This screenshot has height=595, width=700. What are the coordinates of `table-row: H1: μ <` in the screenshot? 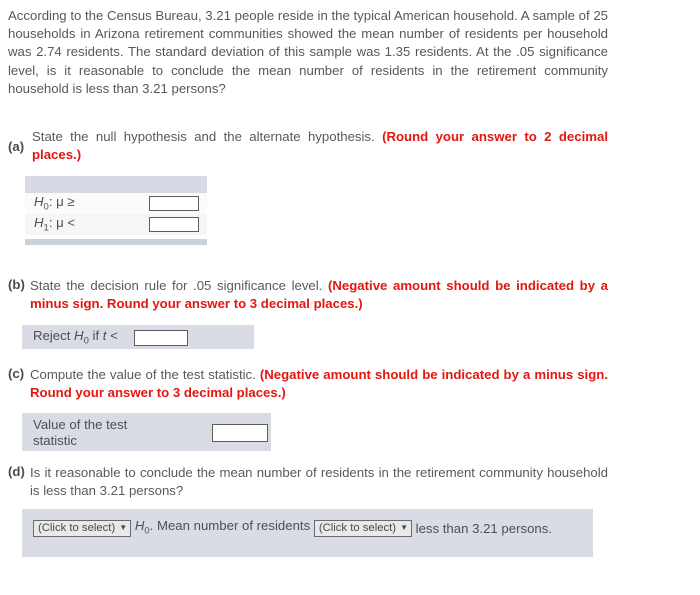 It's located at (116, 224).